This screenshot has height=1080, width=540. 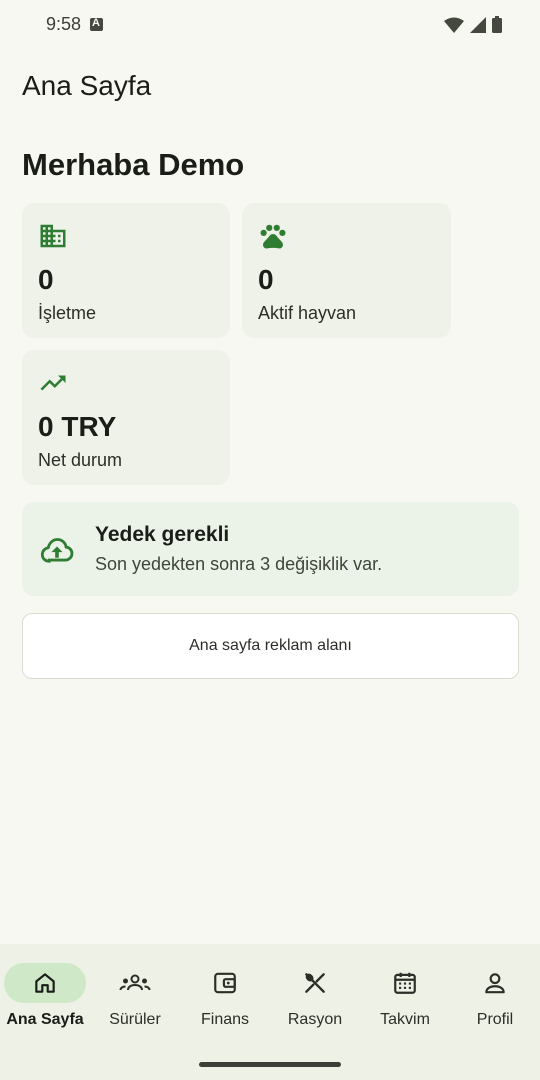 What do you see at coordinates (478, 24) in the screenshot?
I see `signal-icon` at bounding box center [478, 24].